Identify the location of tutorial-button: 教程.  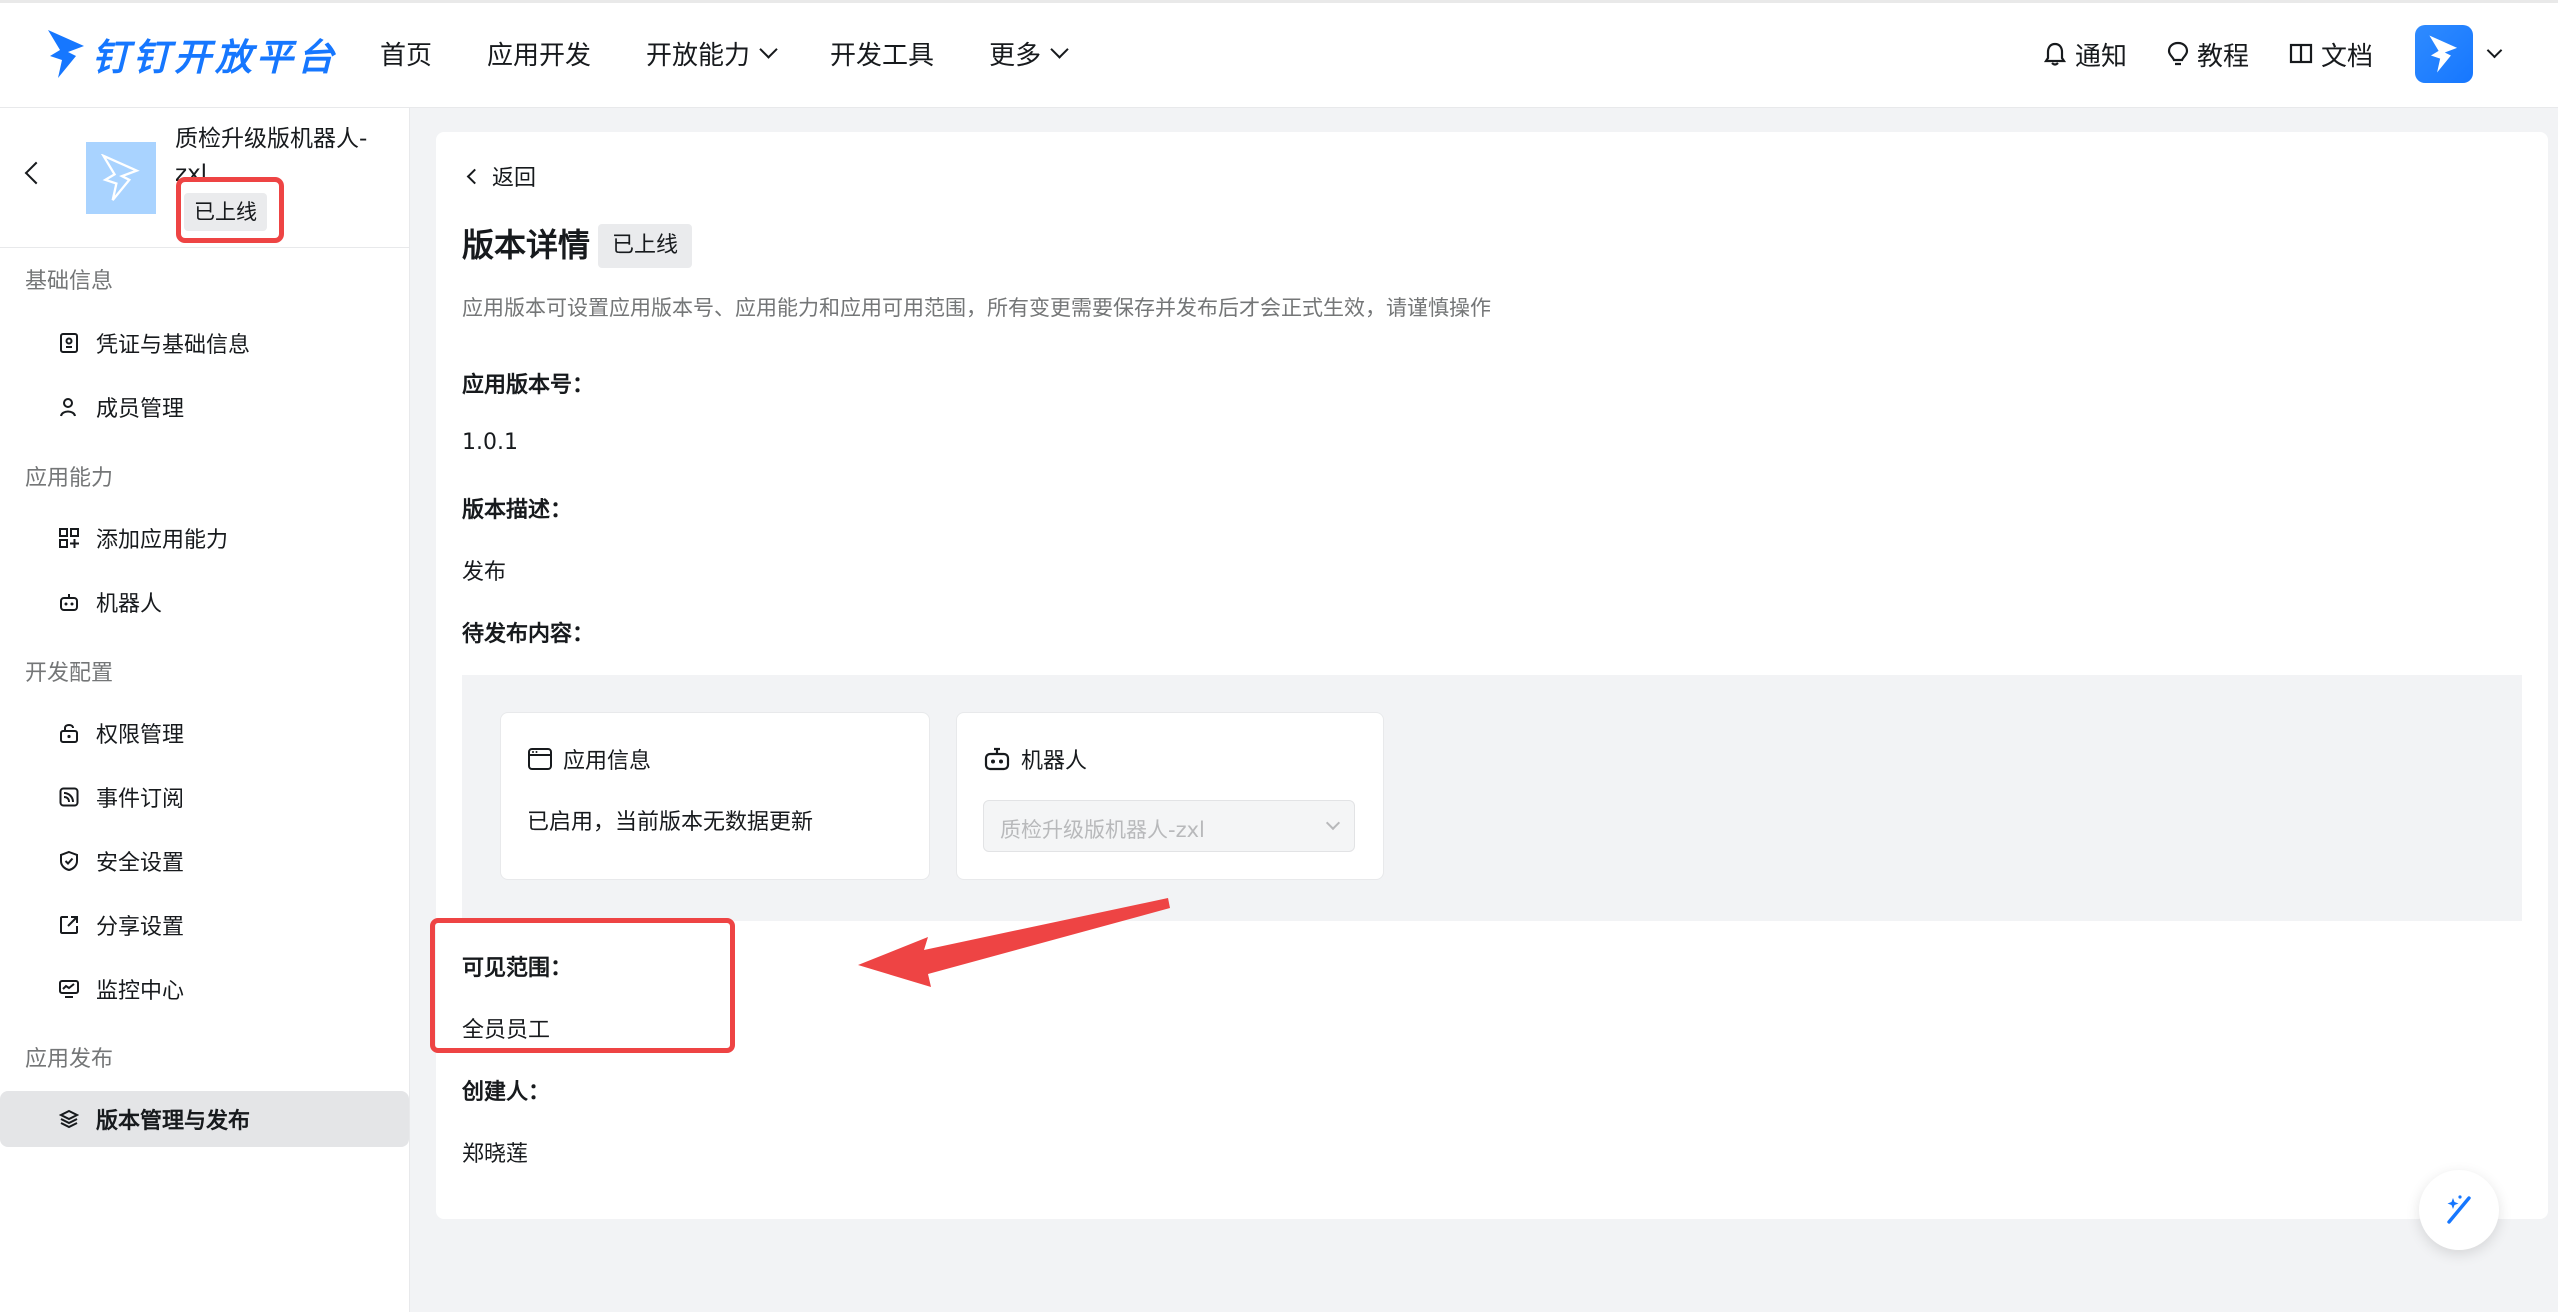
(2208, 54).